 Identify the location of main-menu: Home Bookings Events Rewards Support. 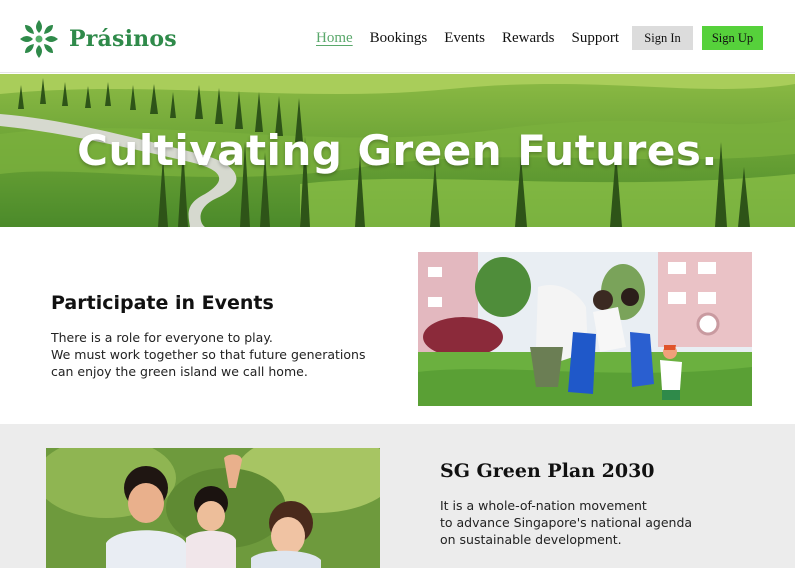
(476, 38).